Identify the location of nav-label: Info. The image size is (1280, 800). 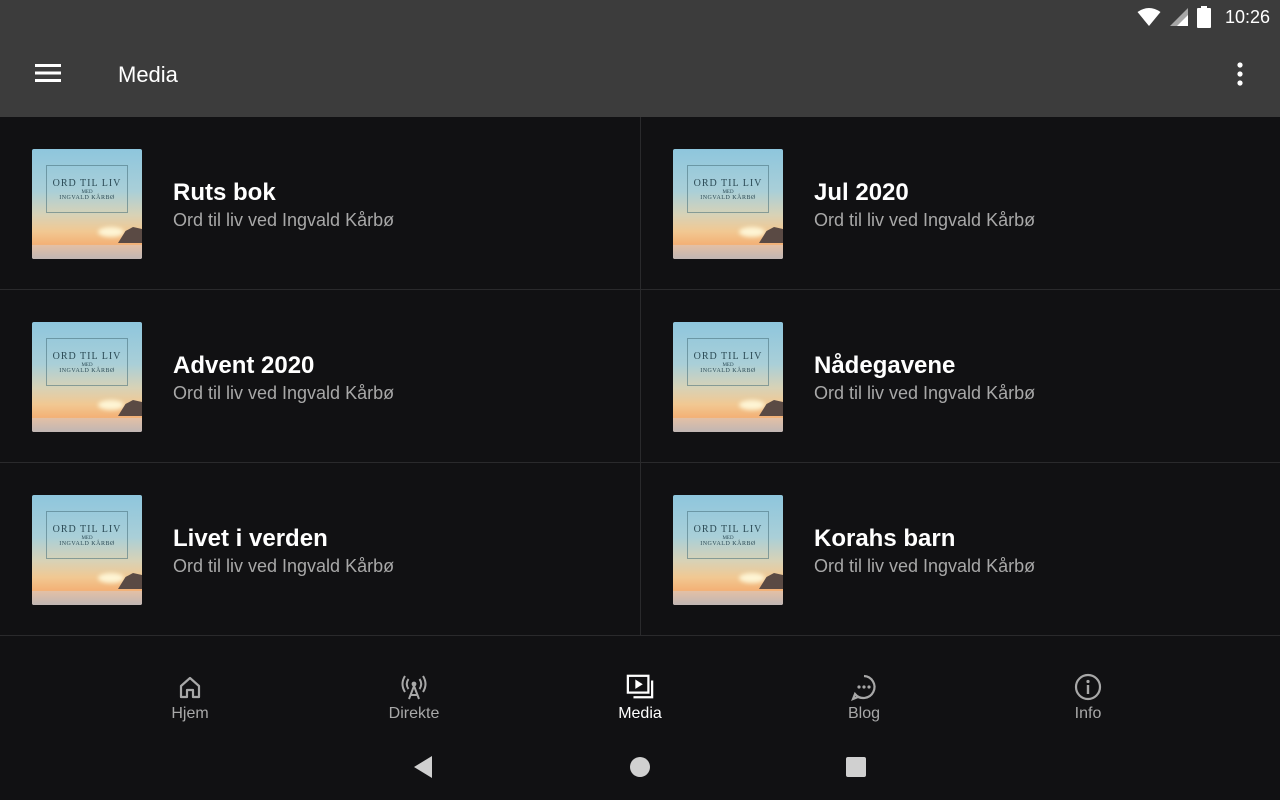
(1088, 713).